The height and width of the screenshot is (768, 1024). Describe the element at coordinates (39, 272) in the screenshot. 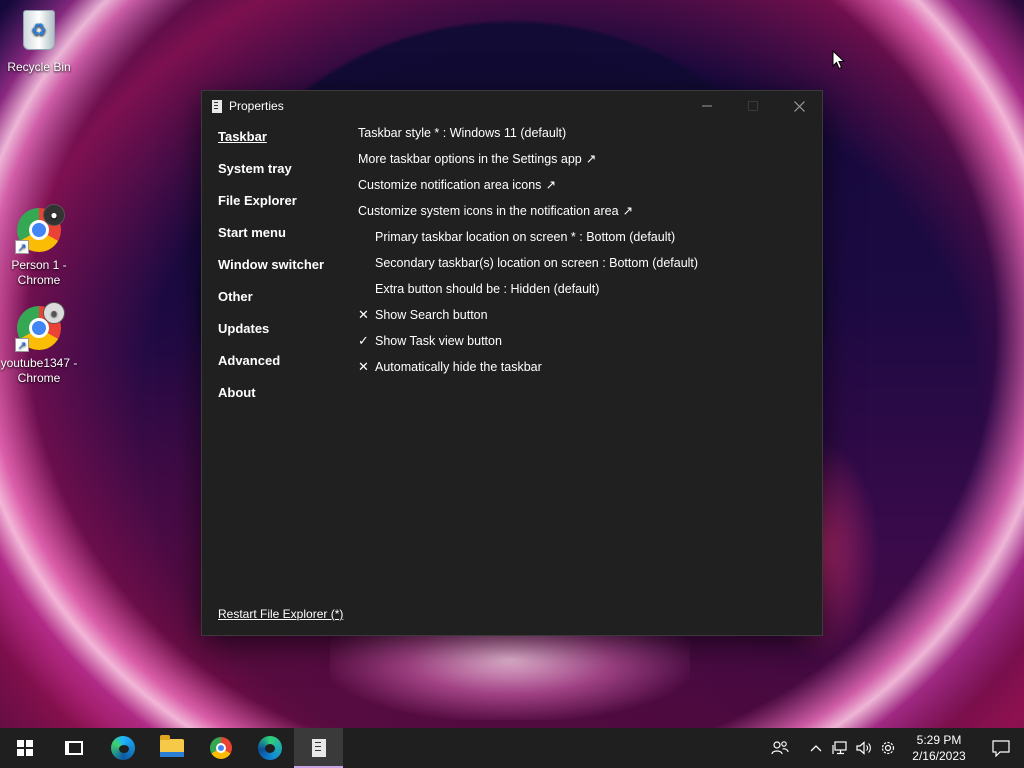

I see `desktop-icon-label: Person 1 - Chrome` at that location.